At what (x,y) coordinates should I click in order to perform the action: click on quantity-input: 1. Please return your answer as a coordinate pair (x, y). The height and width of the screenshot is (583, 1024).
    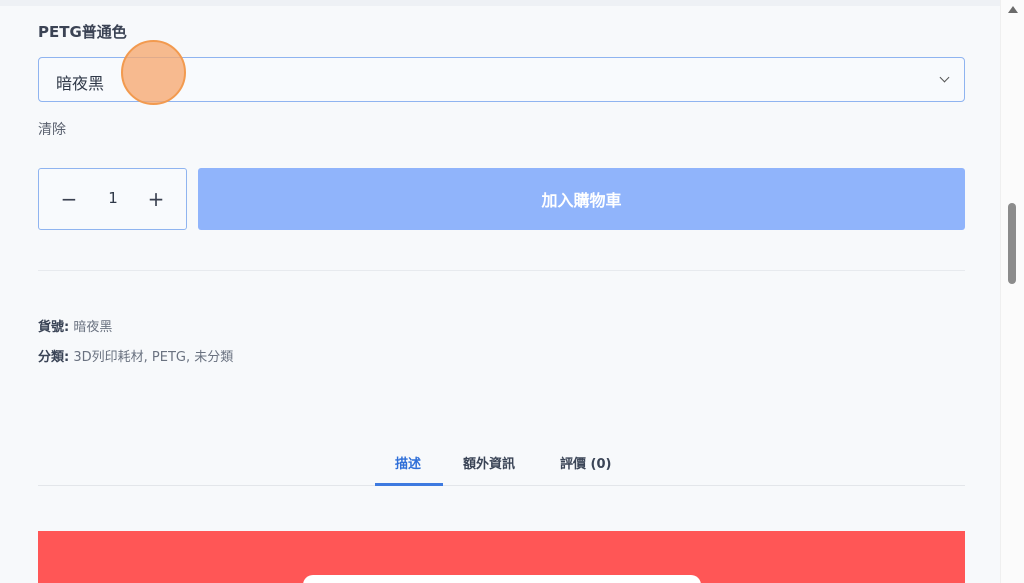
    Looking at the image, I should click on (113, 198).